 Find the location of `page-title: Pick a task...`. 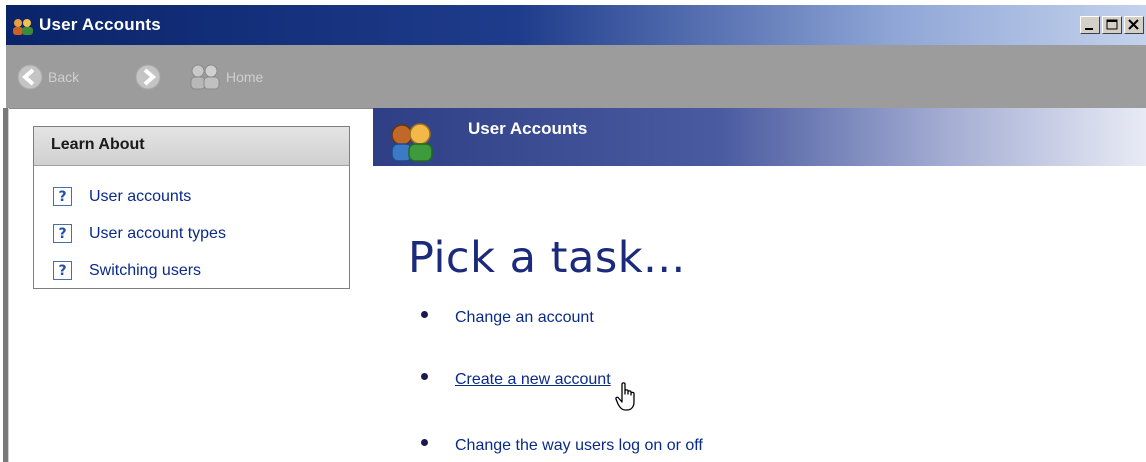

page-title: Pick a task... is located at coordinates (547, 258).